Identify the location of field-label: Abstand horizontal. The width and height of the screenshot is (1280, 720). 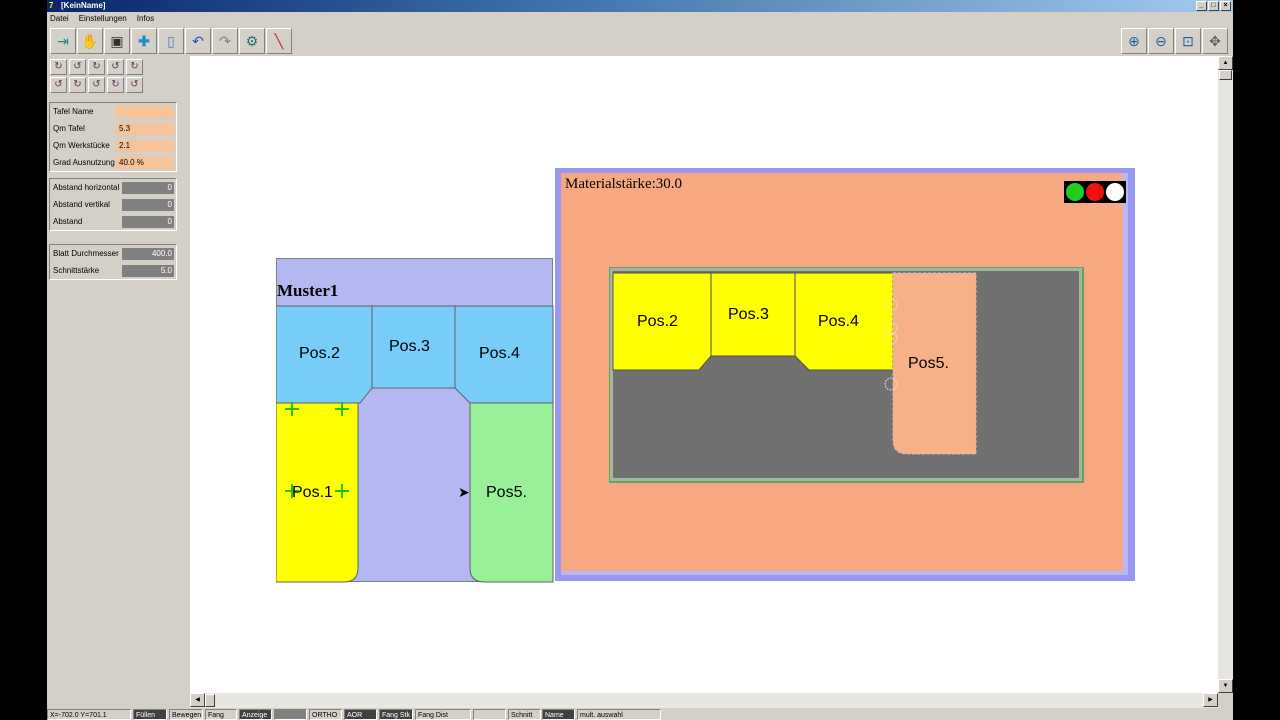
(86, 187).